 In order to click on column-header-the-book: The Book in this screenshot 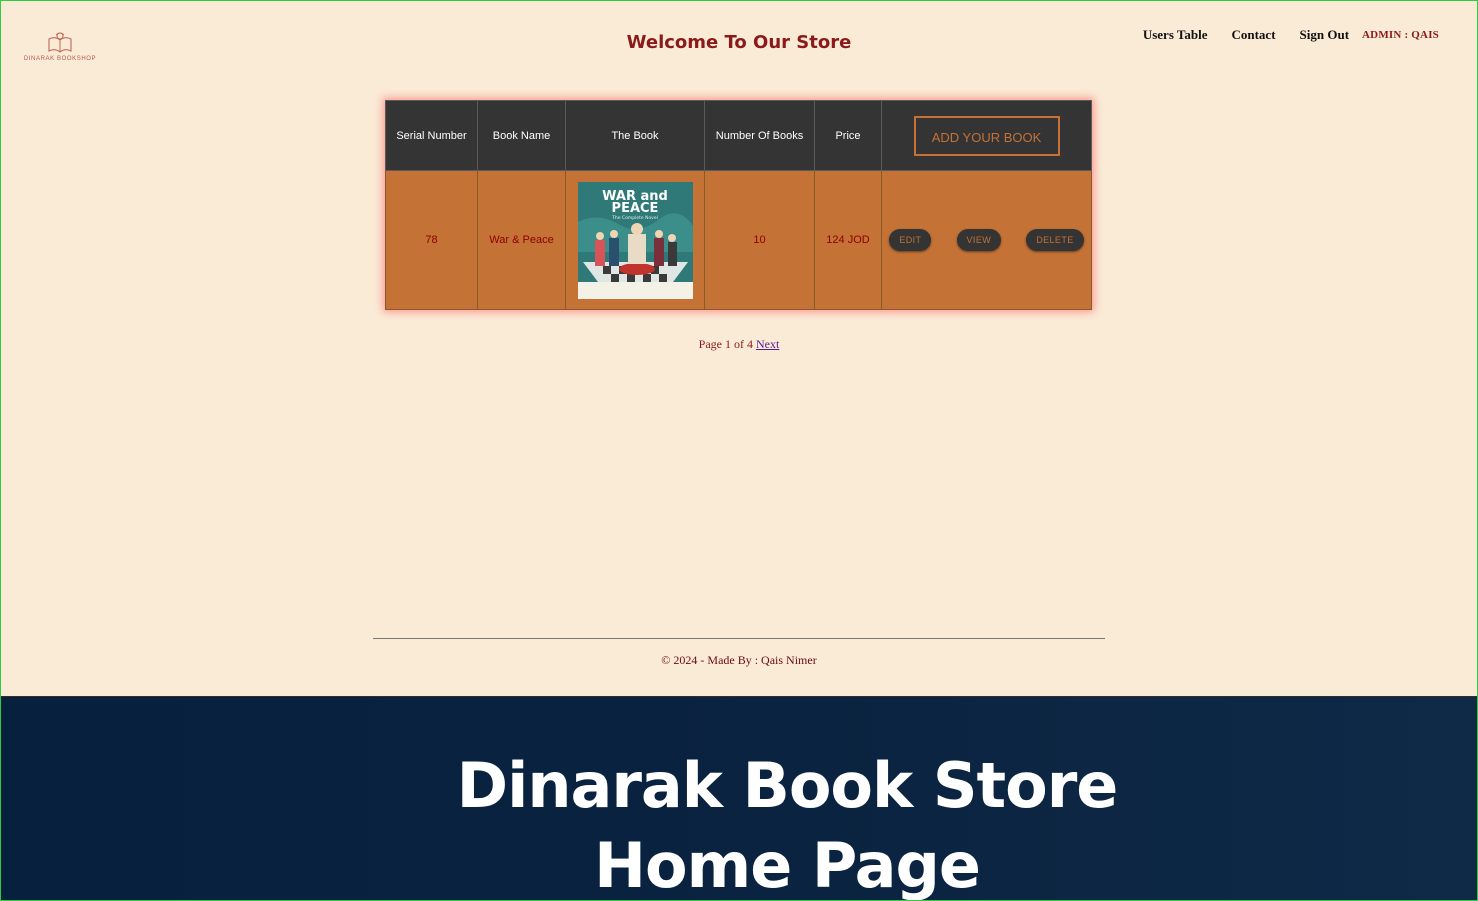, I will do `click(635, 135)`.